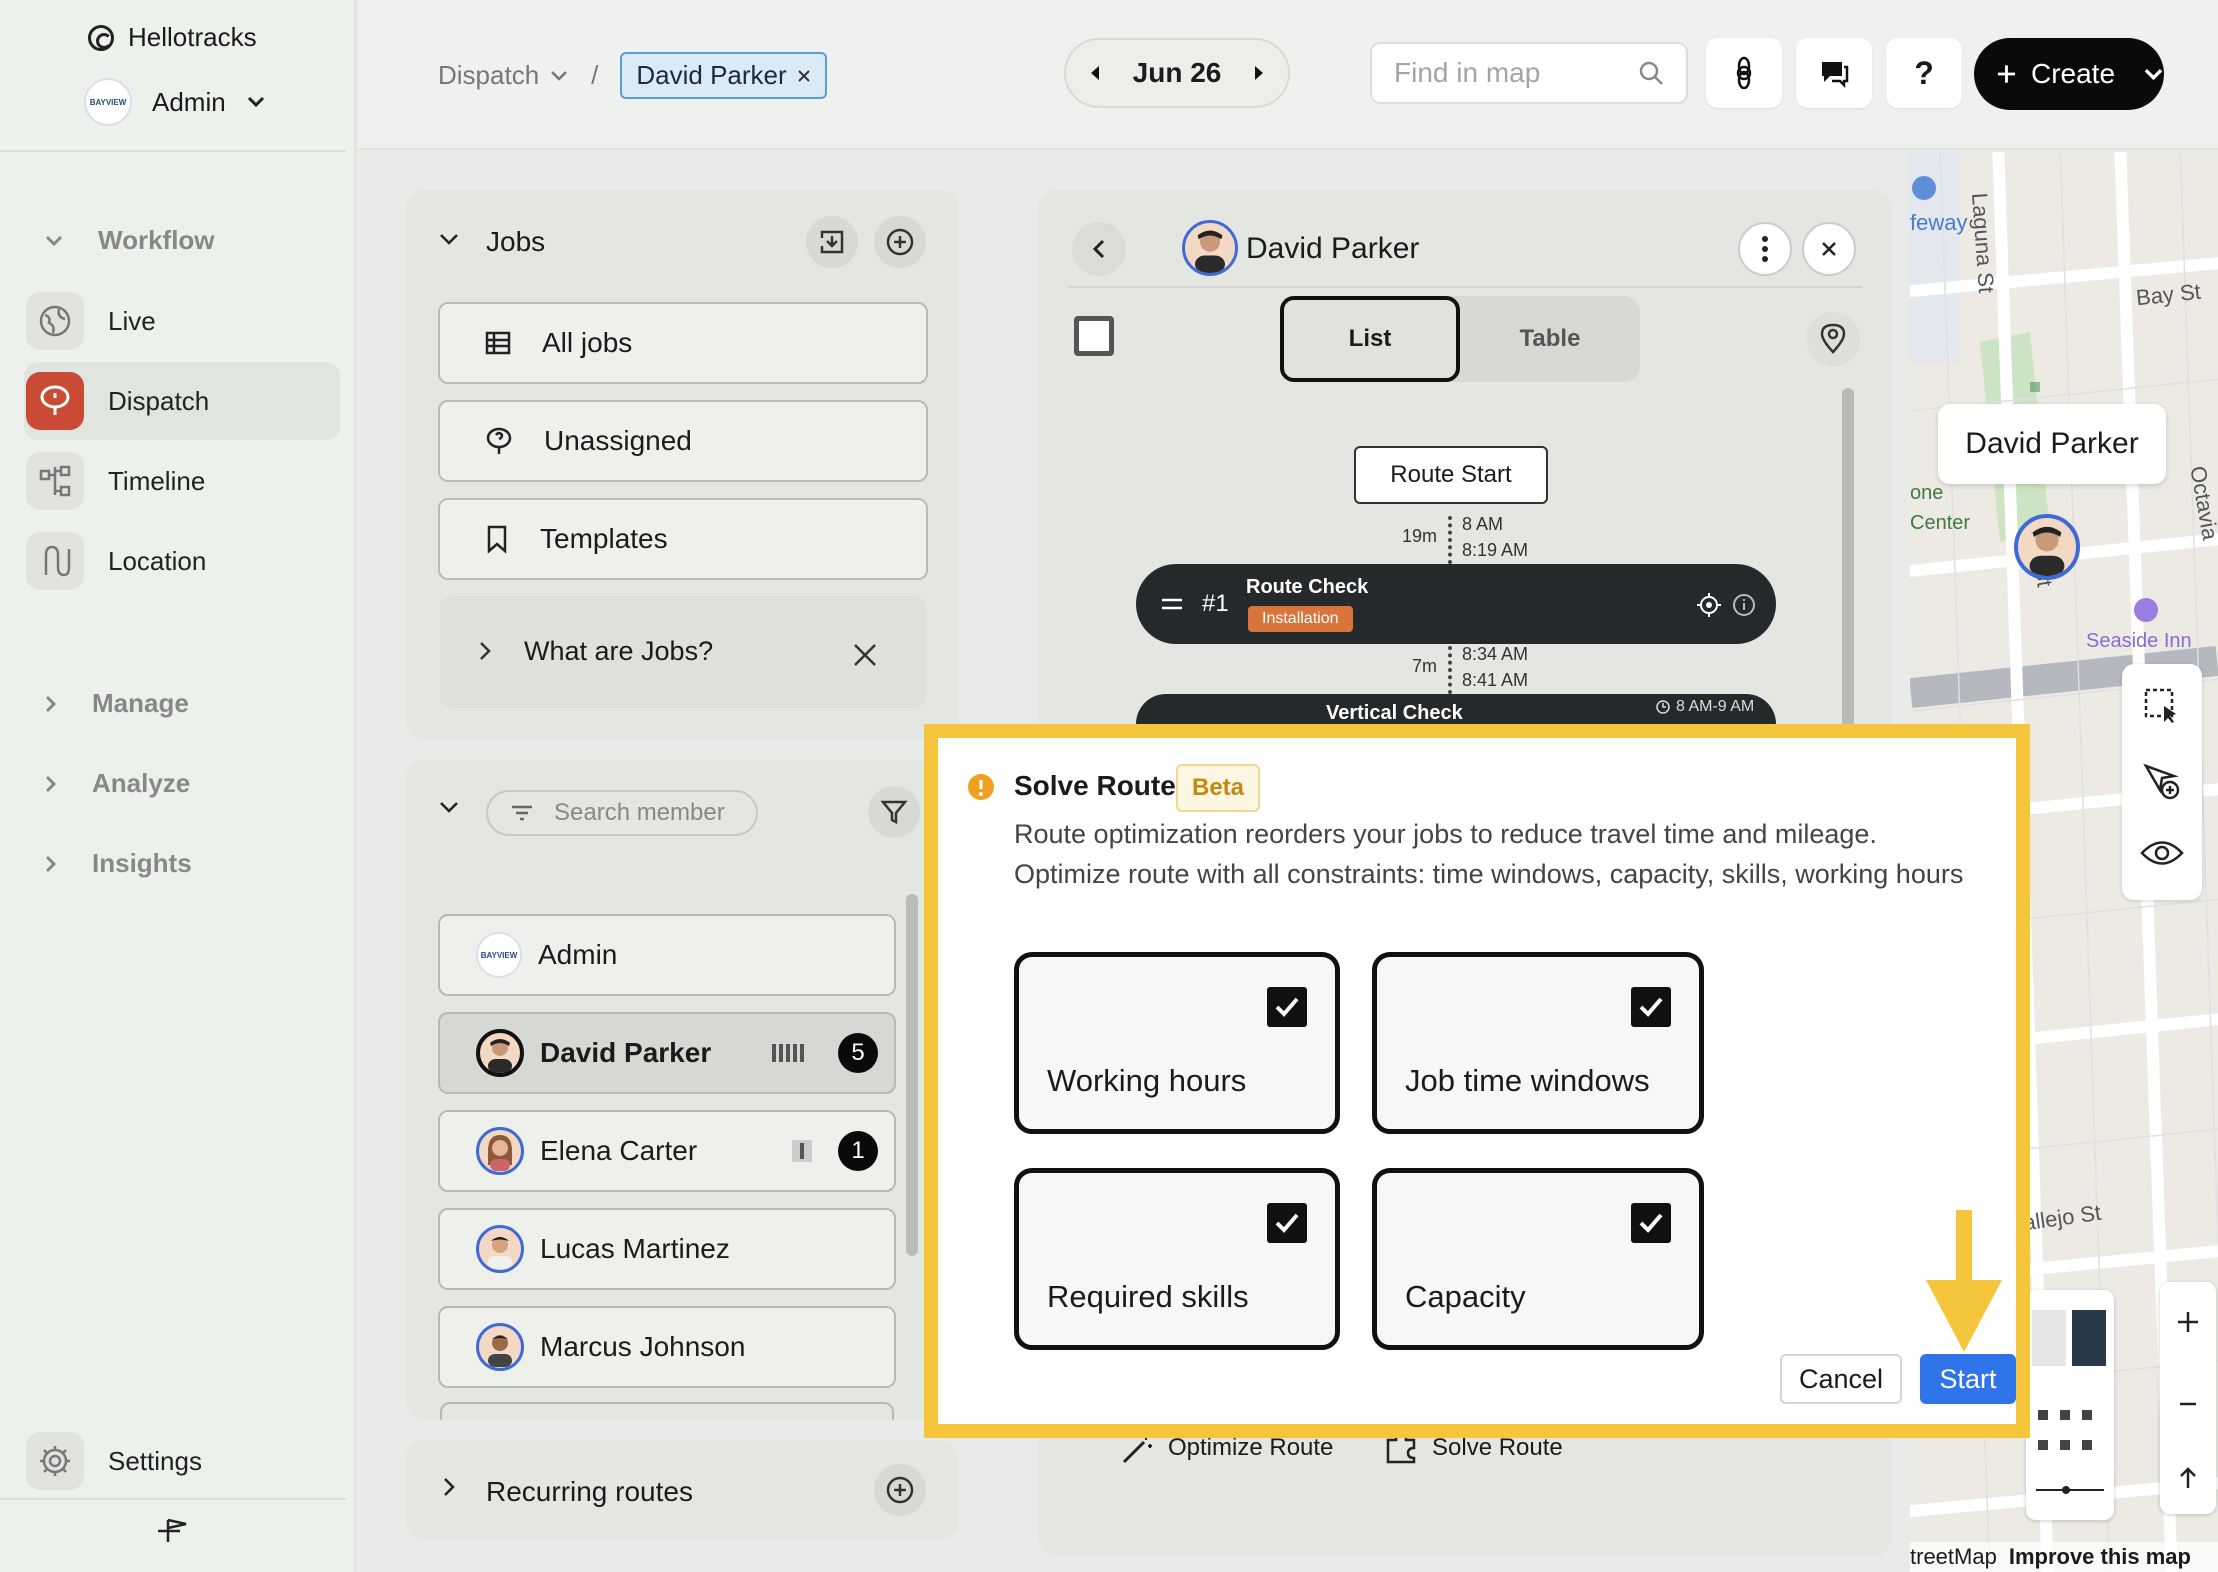 The height and width of the screenshot is (1572, 2218). I want to click on search-icon, so click(1651, 73).